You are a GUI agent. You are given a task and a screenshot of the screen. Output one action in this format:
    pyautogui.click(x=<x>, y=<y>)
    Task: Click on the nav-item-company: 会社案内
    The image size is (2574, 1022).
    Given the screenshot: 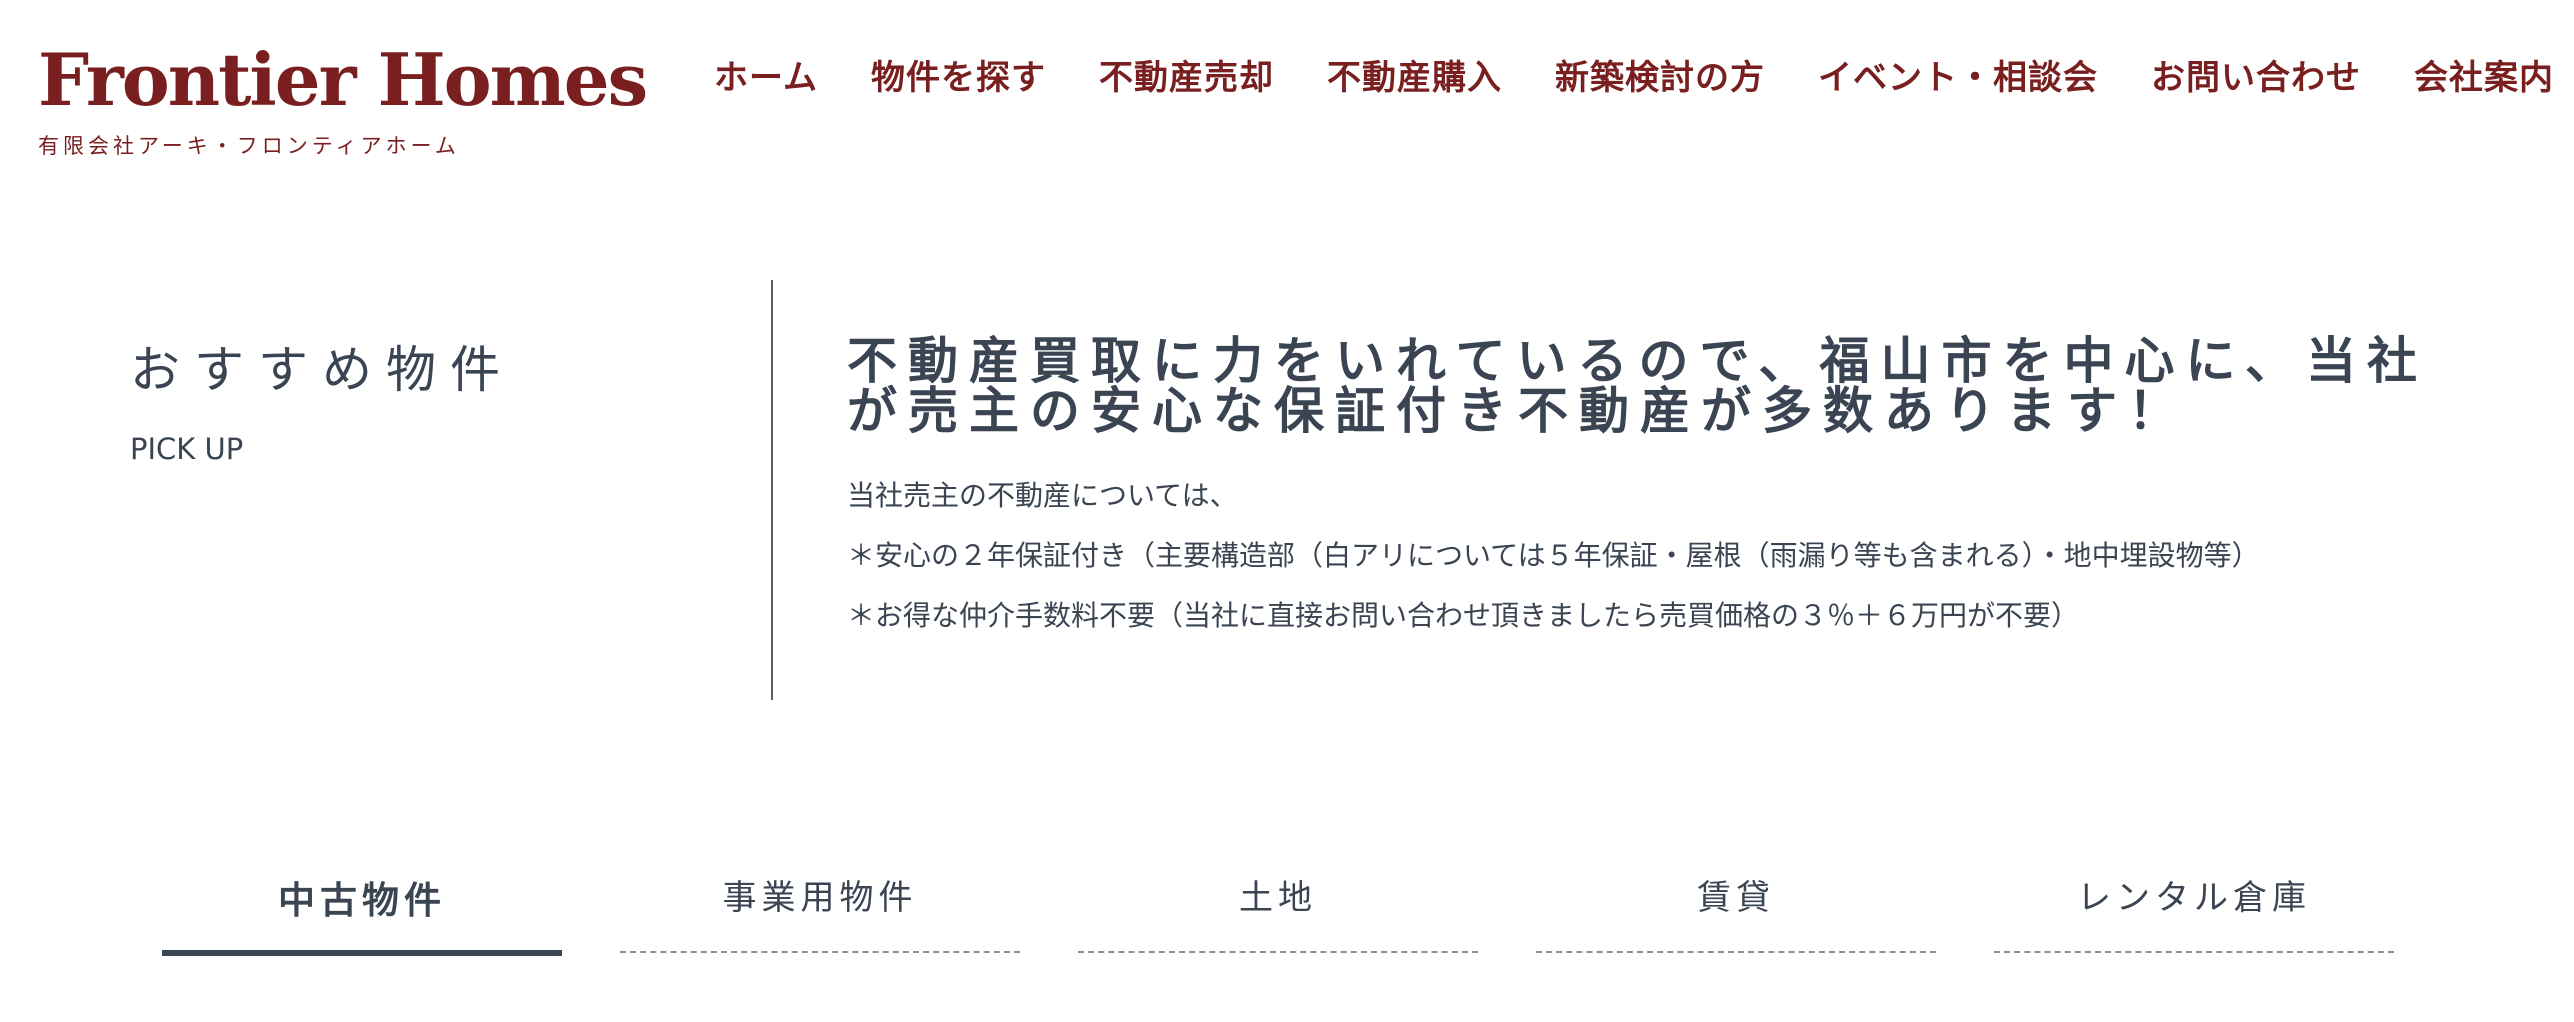 What is the action you would take?
    pyautogui.click(x=2484, y=74)
    